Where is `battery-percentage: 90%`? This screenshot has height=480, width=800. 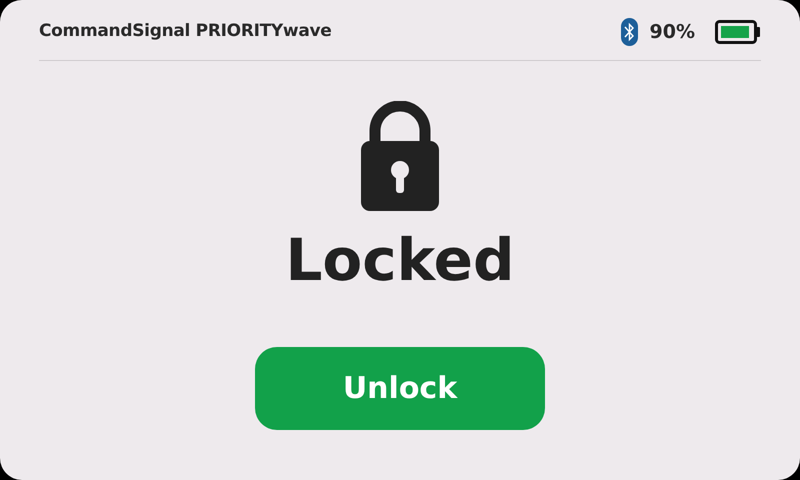
battery-percentage: 90% is located at coordinates (672, 32).